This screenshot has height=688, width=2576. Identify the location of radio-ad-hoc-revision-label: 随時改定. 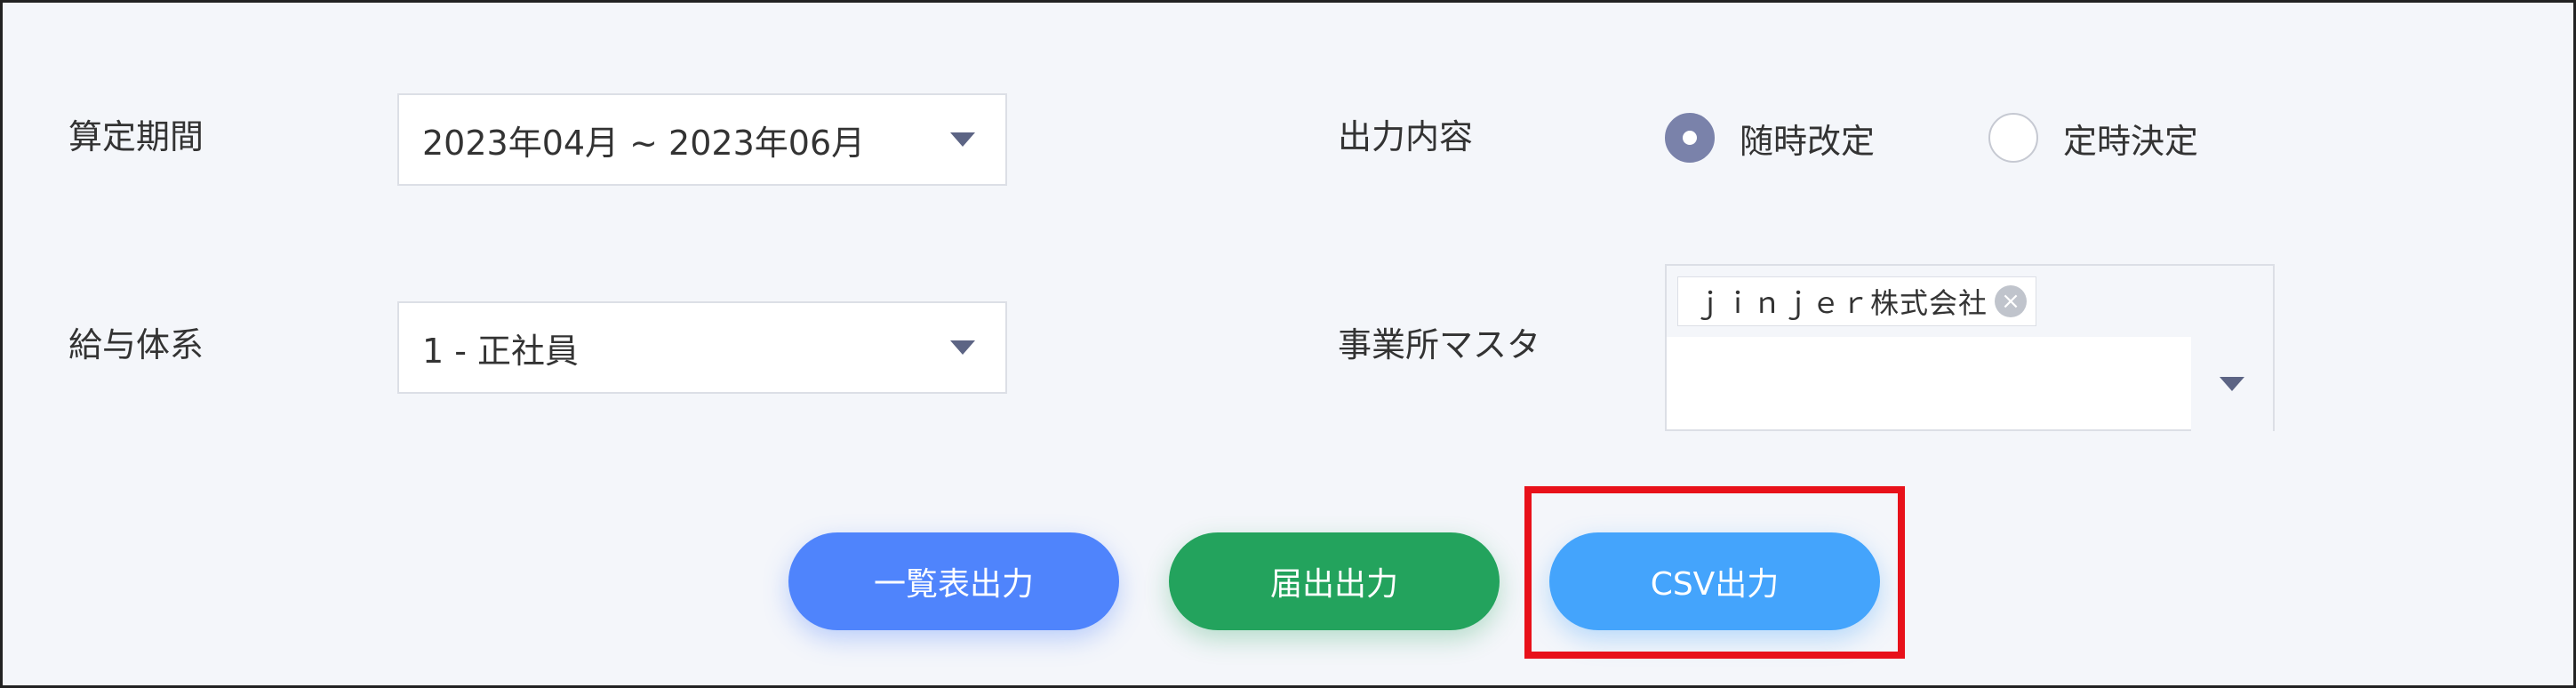
(1808, 141).